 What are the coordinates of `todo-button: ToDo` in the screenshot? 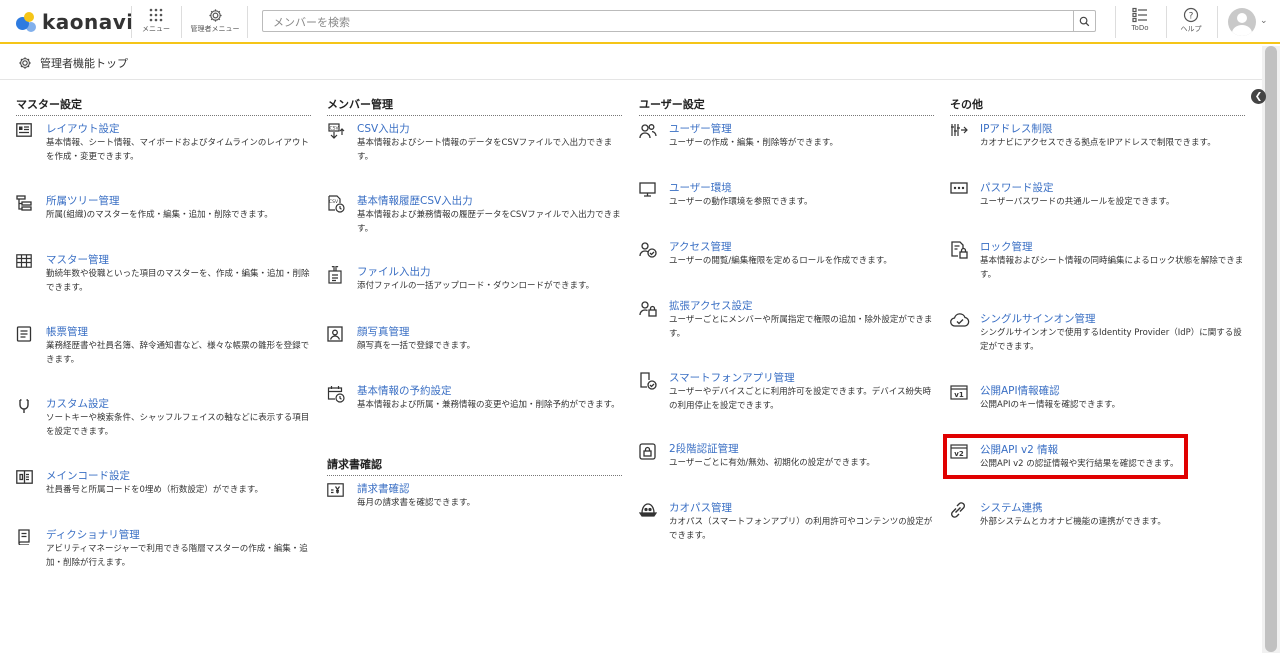 It's located at (1140, 23).